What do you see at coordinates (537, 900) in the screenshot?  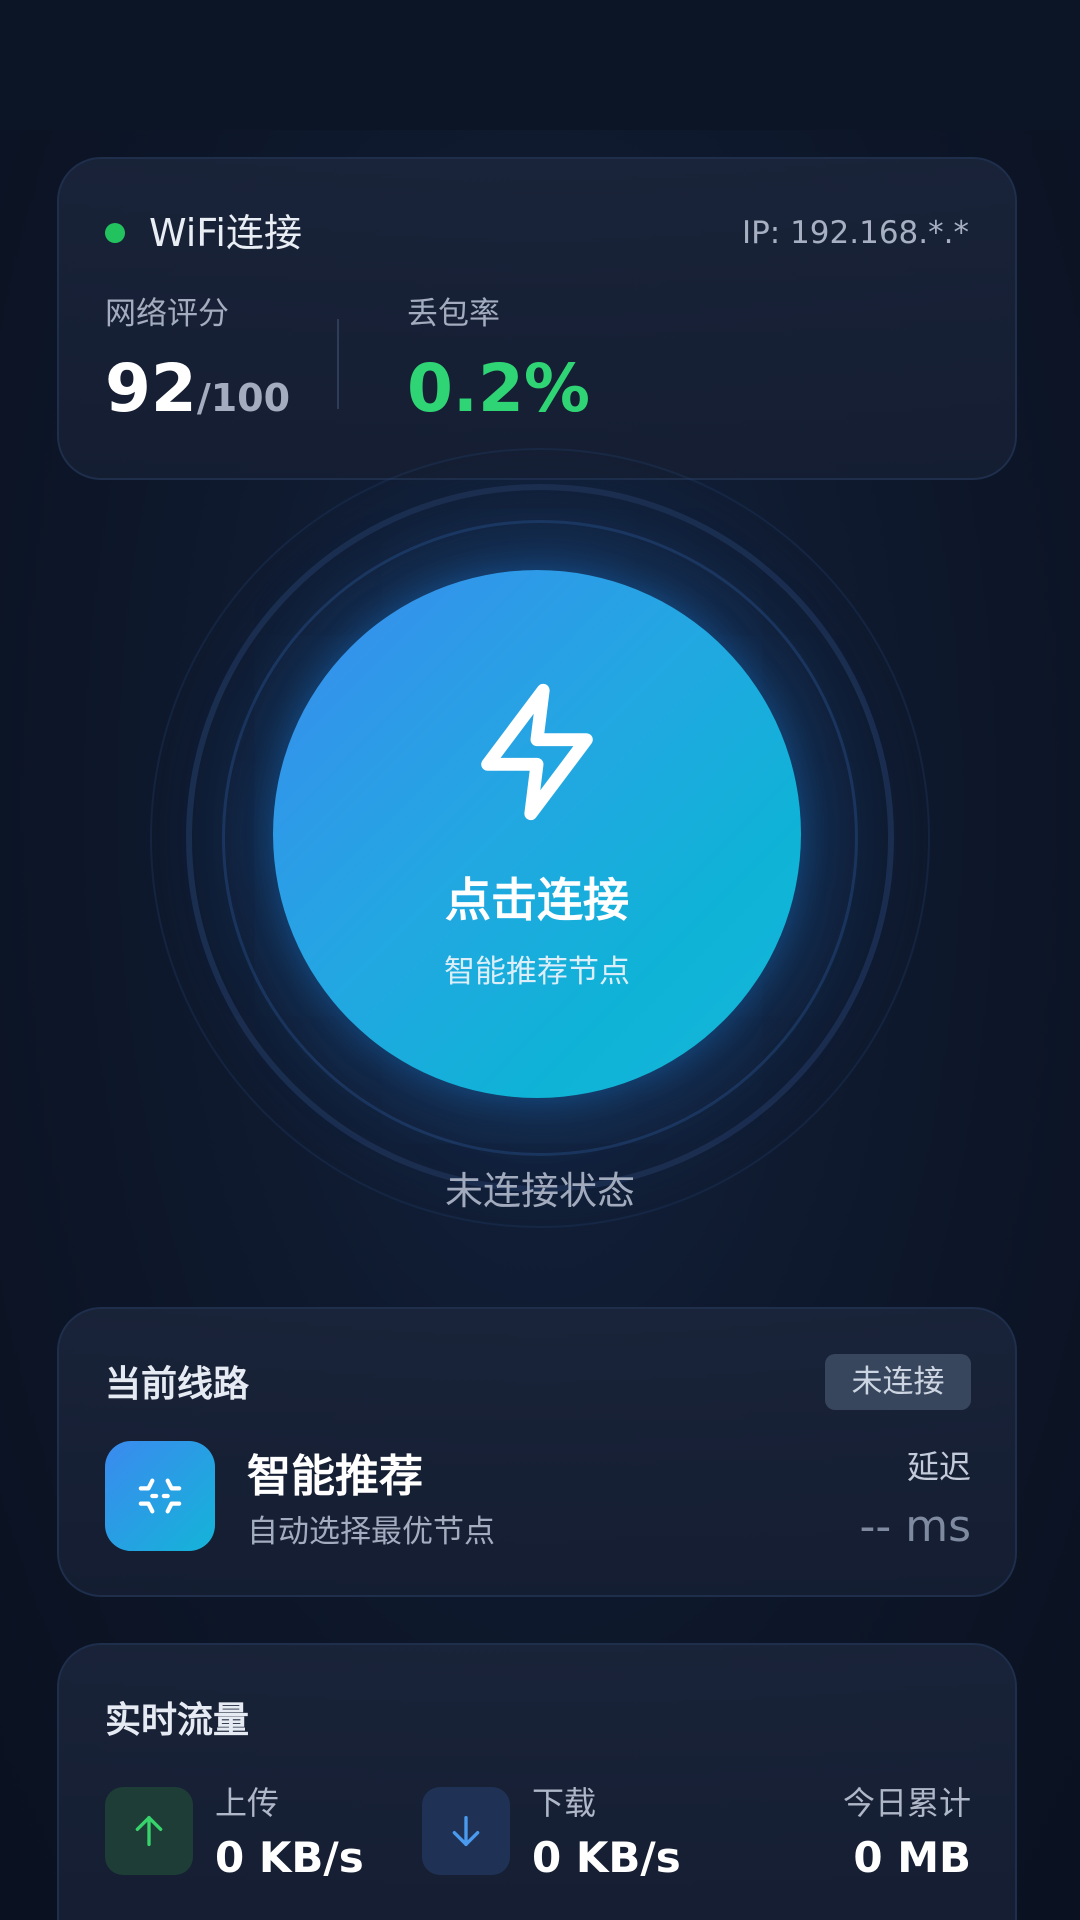 I see `connect-button-label: 点击连接` at bounding box center [537, 900].